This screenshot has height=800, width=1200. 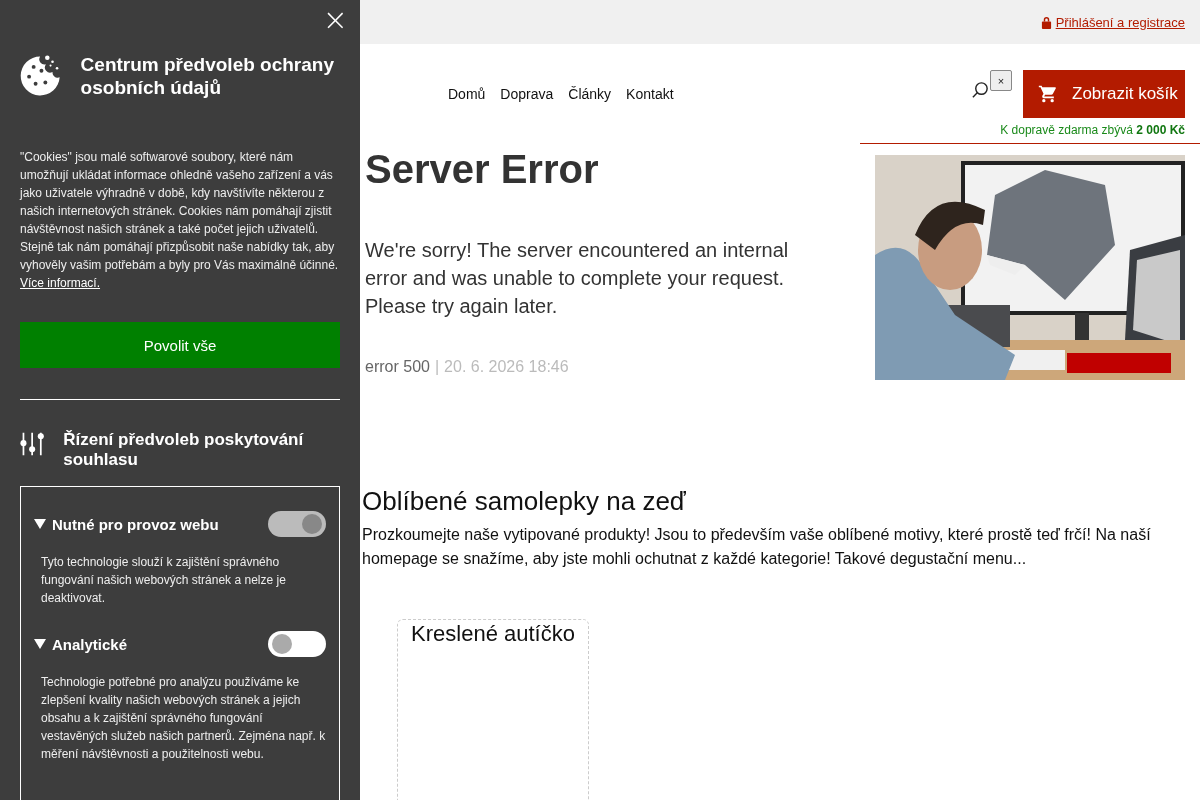 What do you see at coordinates (180, 345) in the screenshot?
I see `accept-all-button: Povolit vše` at bounding box center [180, 345].